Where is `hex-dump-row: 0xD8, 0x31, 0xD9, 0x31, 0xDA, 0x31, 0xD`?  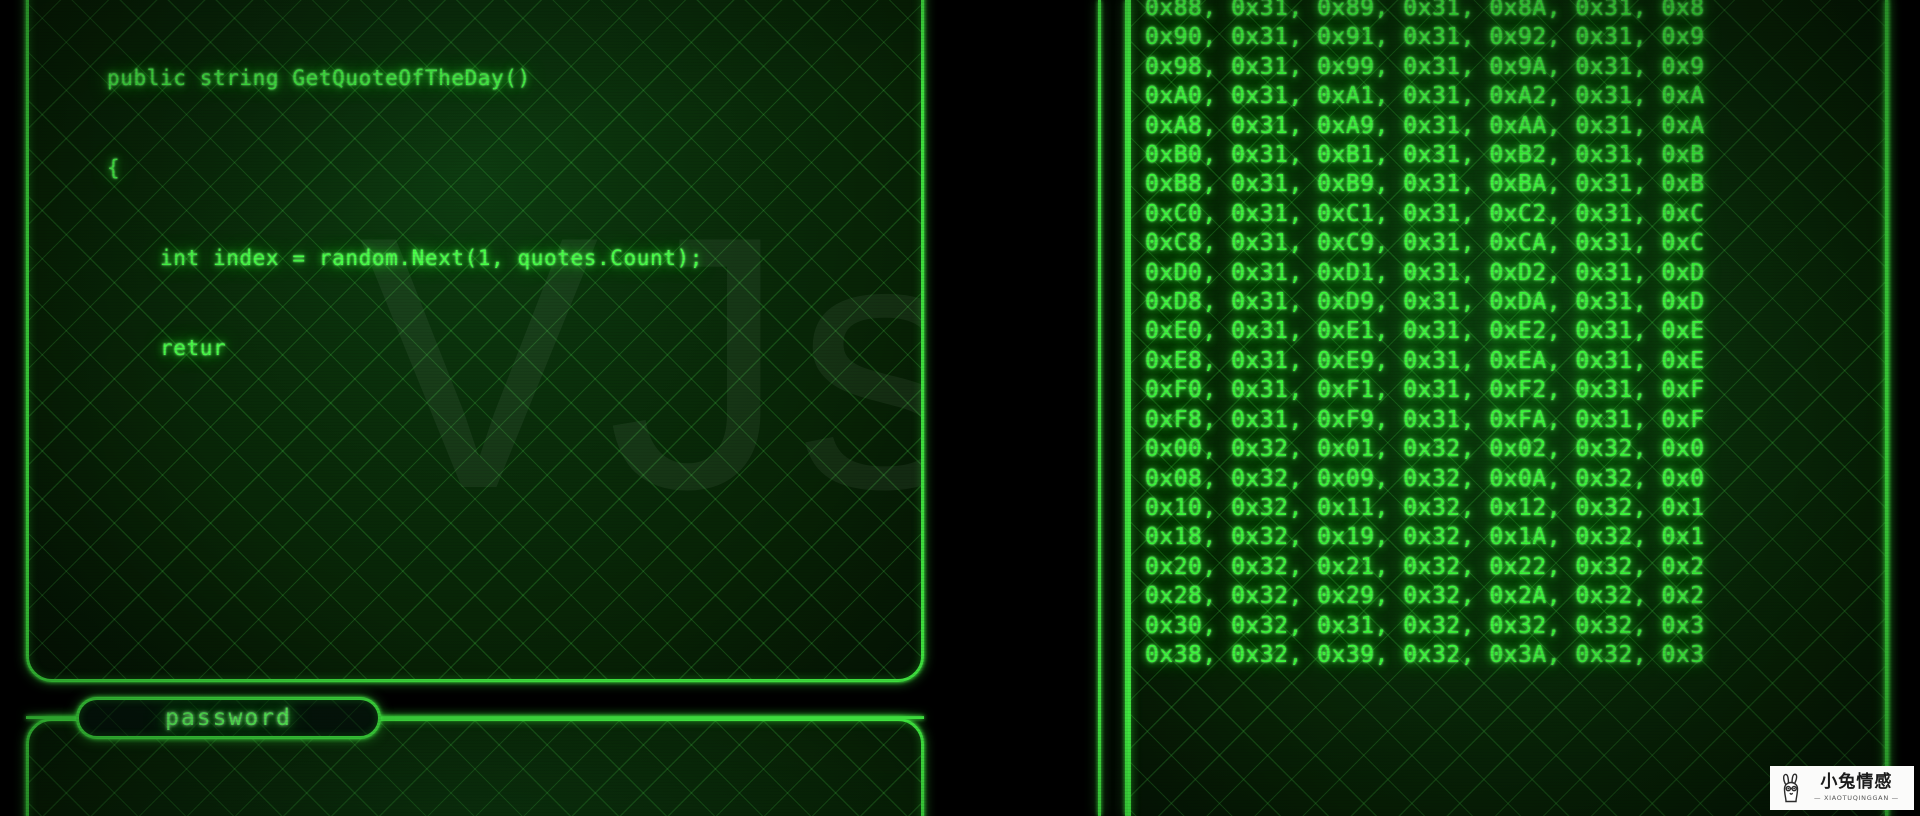 hex-dump-row: 0xD8, 0x31, 0xD9, 0x31, 0xDA, 0x31, 0xD is located at coordinates (1425, 302).